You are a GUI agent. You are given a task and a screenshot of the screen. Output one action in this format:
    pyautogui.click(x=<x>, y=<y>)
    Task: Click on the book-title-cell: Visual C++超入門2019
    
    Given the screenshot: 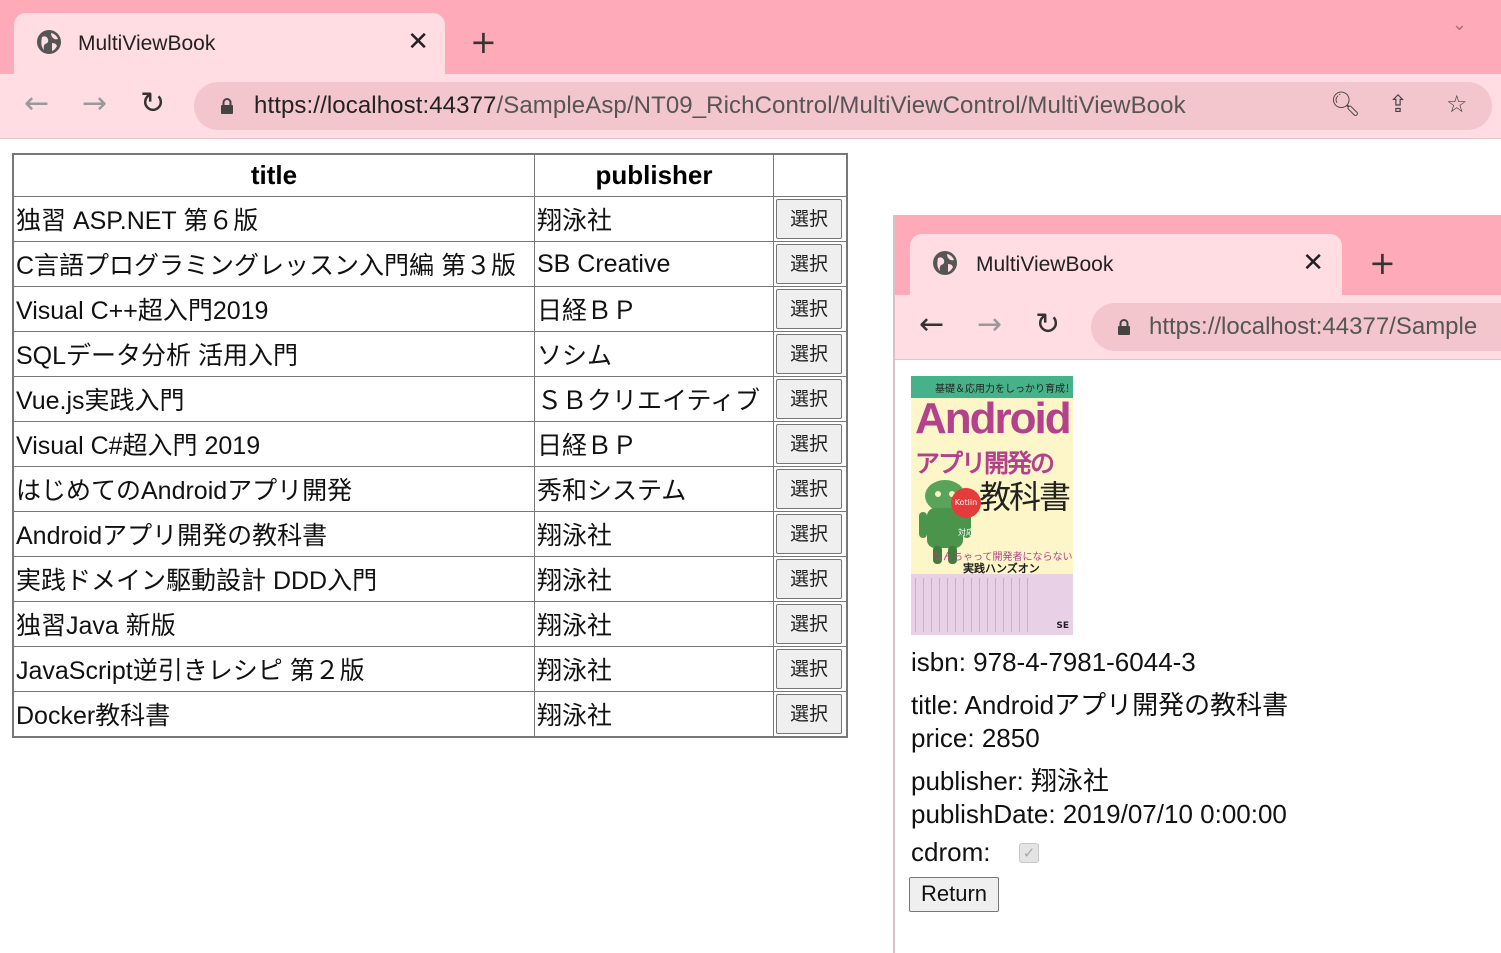 What is the action you would take?
    pyautogui.click(x=273, y=309)
    